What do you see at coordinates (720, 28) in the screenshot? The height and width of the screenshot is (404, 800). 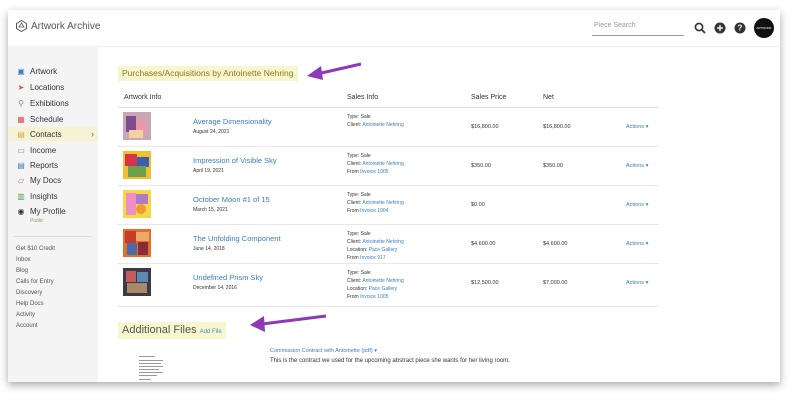 I see `add-icon` at bounding box center [720, 28].